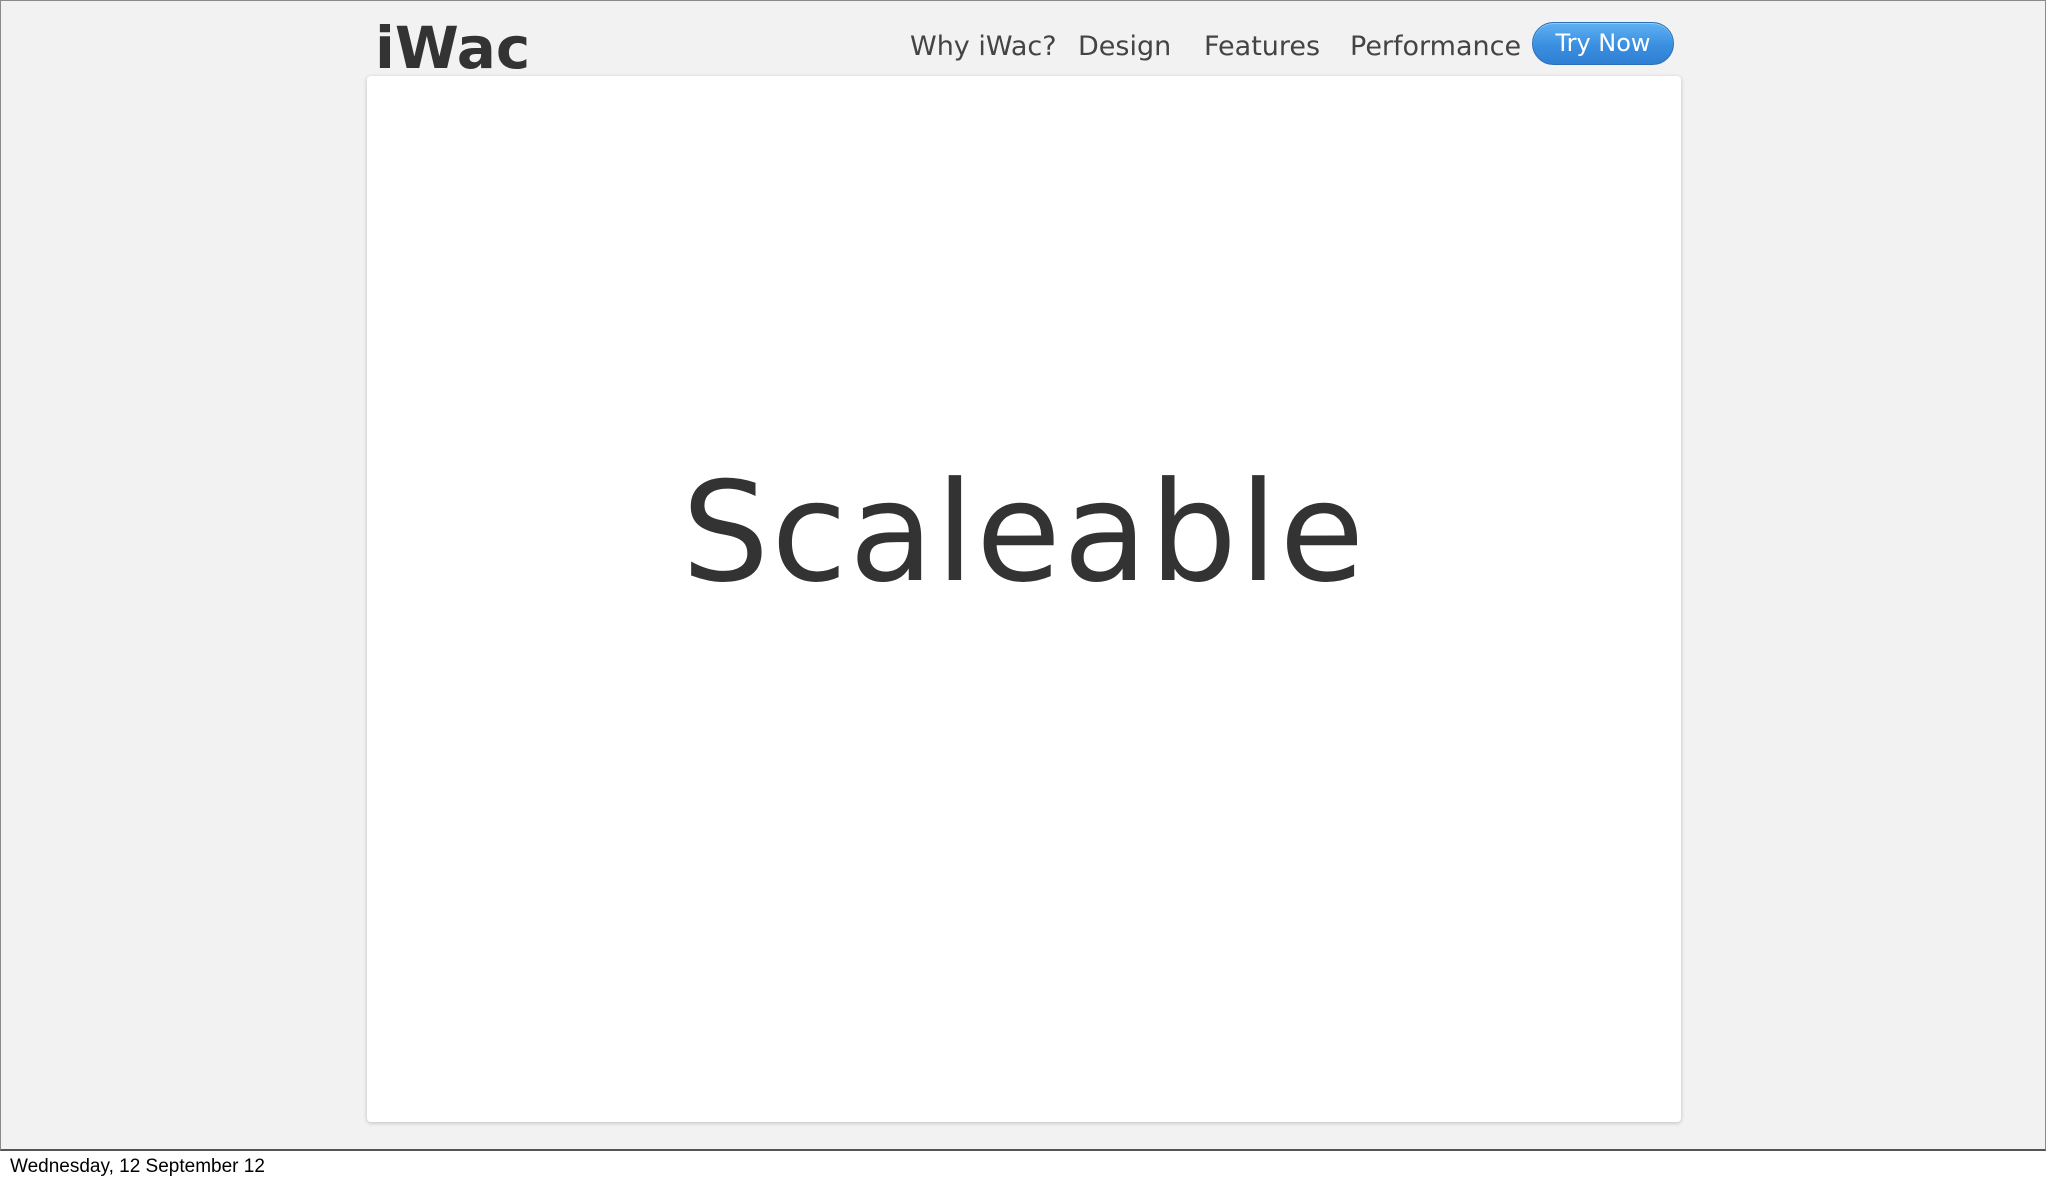 This screenshot has width=2048, height=1184. I want to click on footer-date: Wednesday, 12 September 12, so click(137, 1166).